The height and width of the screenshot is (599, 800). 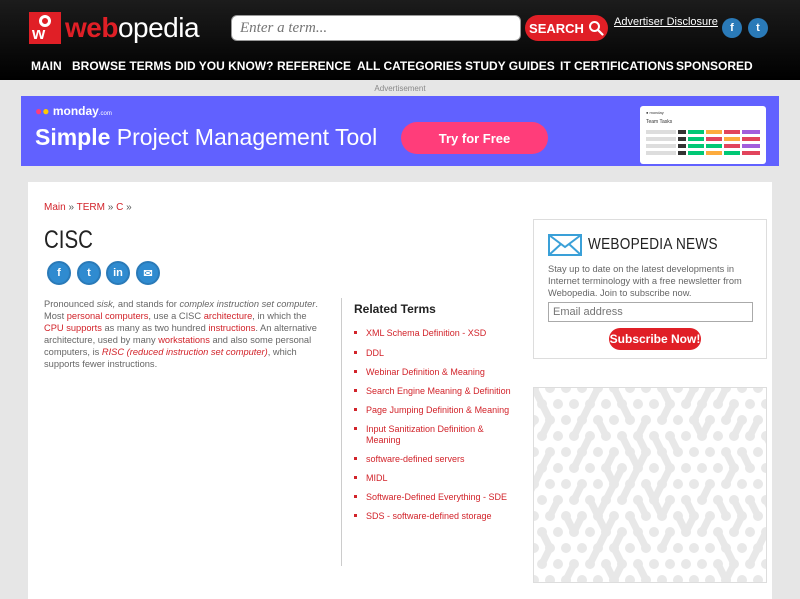 What do you see at coordinates (376, 28) in the screenshot?
I see `search-input` at bounding box center [376, 28].